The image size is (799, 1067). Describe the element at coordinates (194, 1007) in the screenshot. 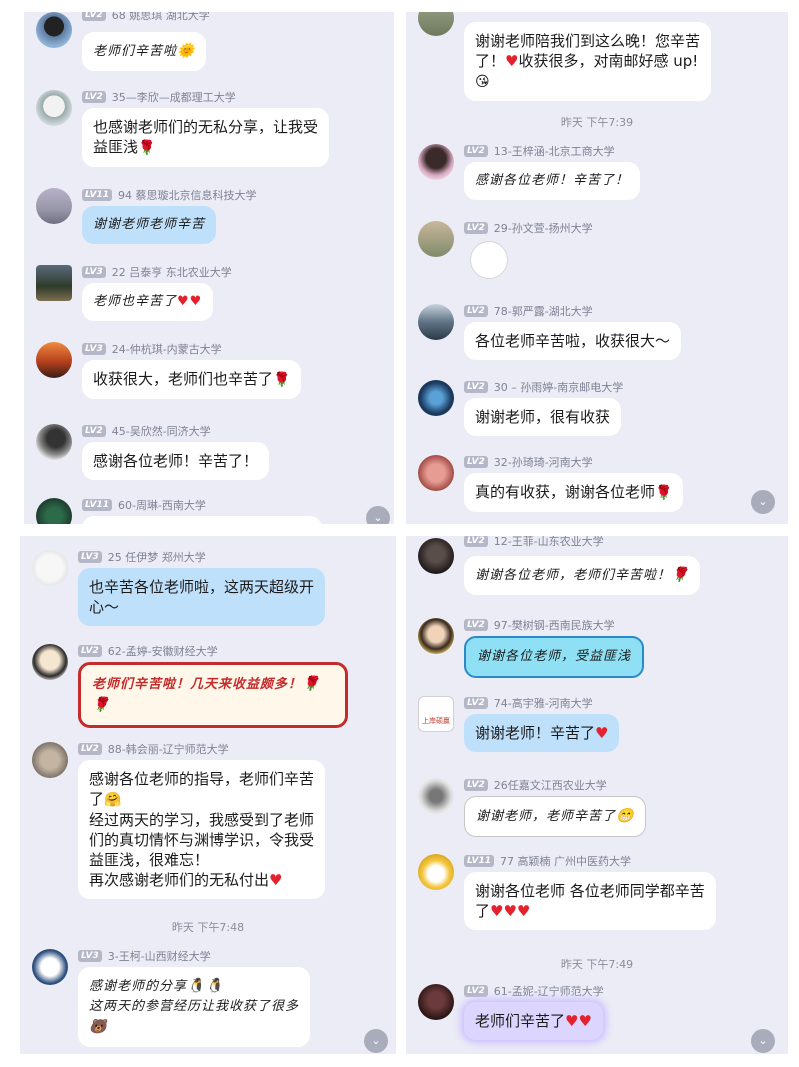

I see `message-bubble: 感谢老师的分享🐧🐧 这两天的参营经历让我收获了很多 🐻` at that location.